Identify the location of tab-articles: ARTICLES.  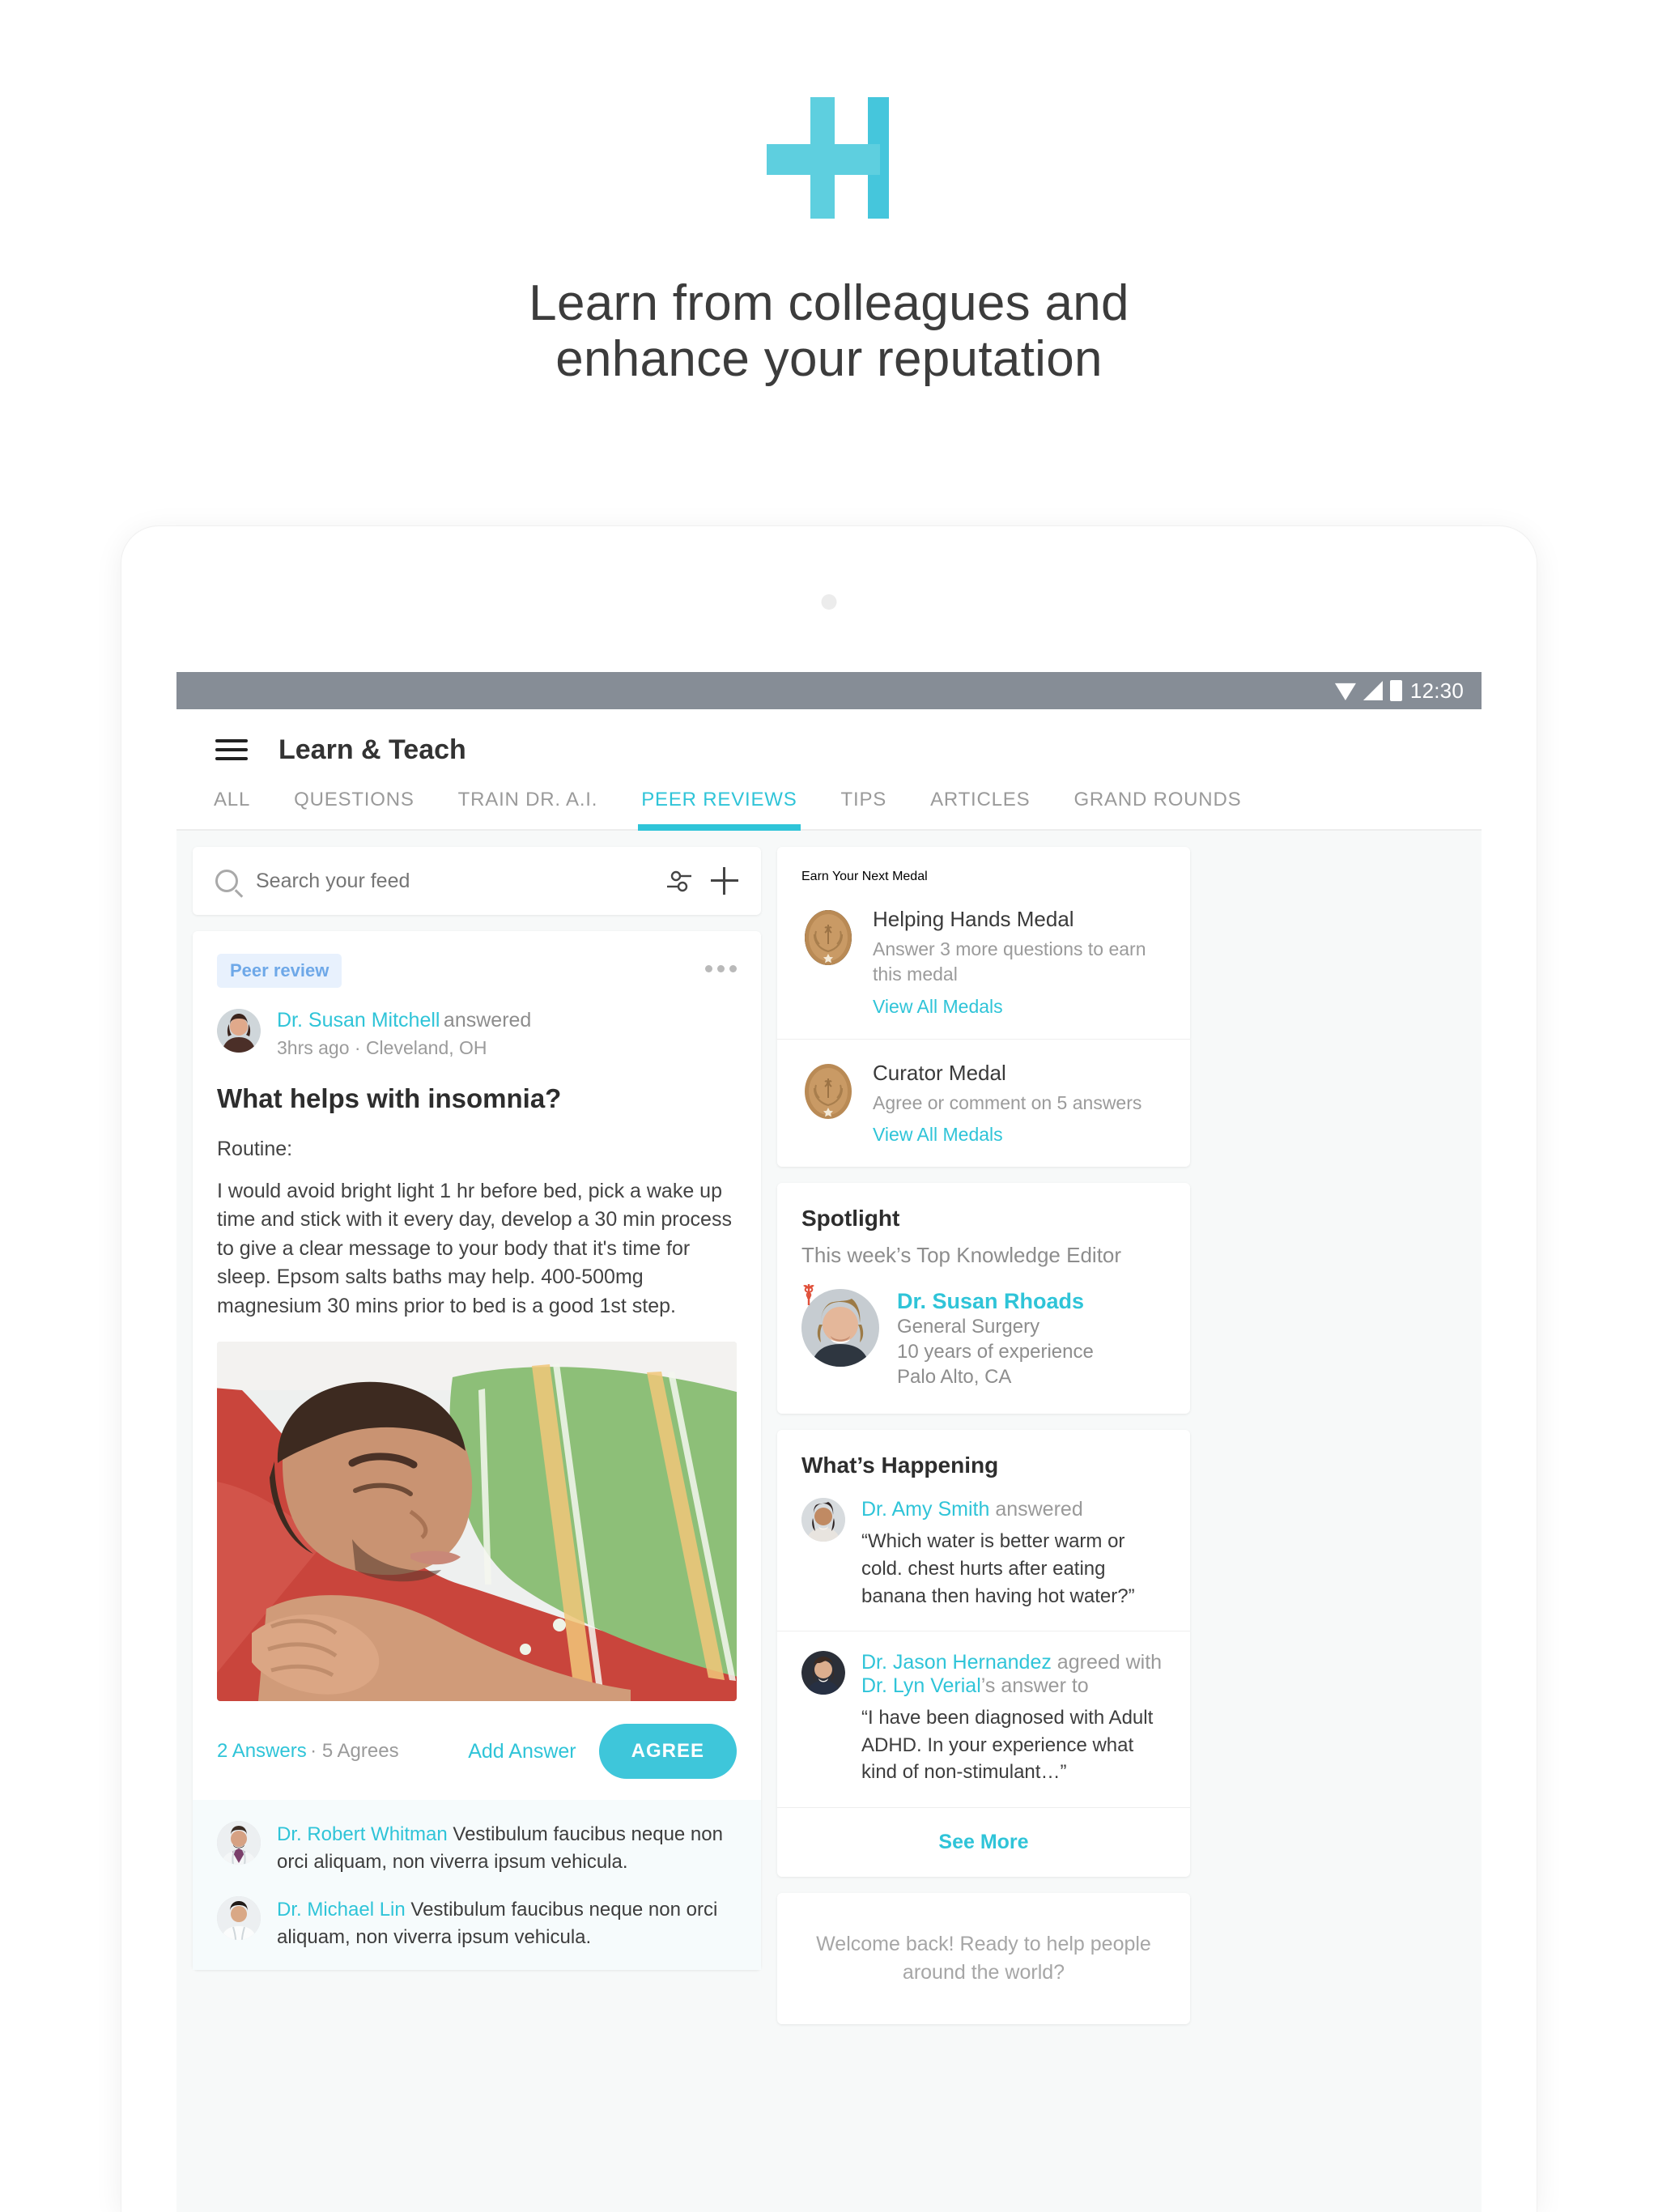
(980, 809).